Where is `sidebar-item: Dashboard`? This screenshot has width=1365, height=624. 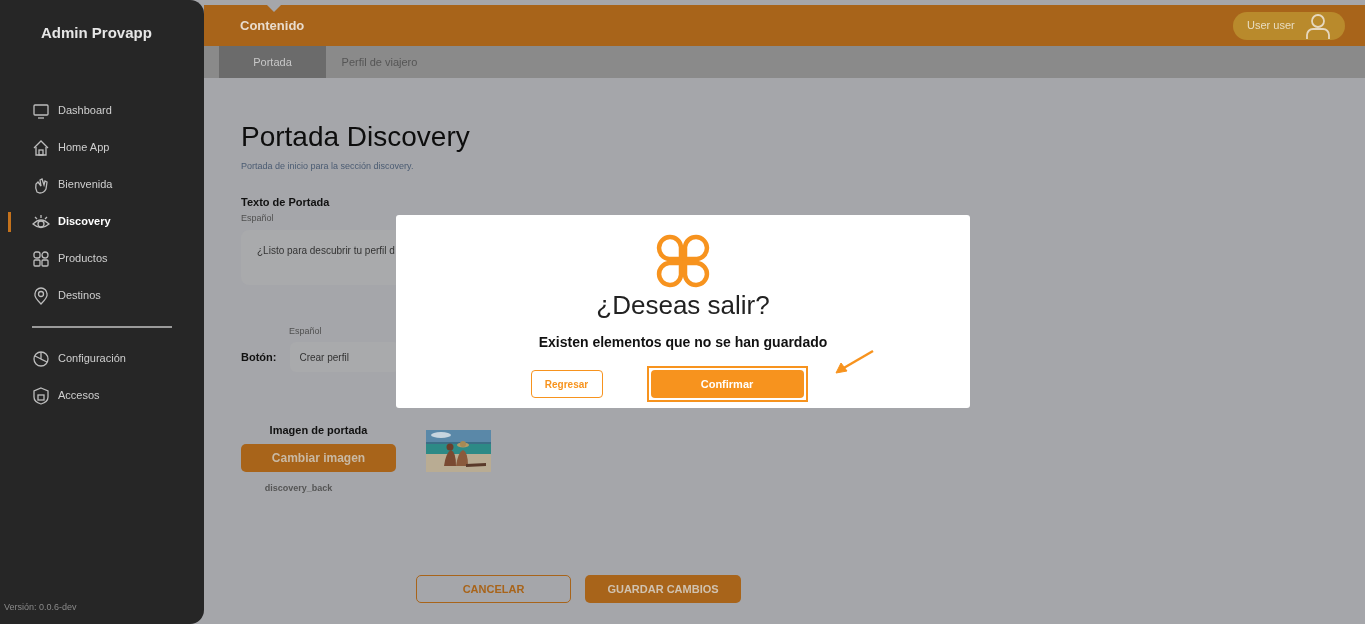
sidebar-item: Dashboard is located at coordinates (72, 110).